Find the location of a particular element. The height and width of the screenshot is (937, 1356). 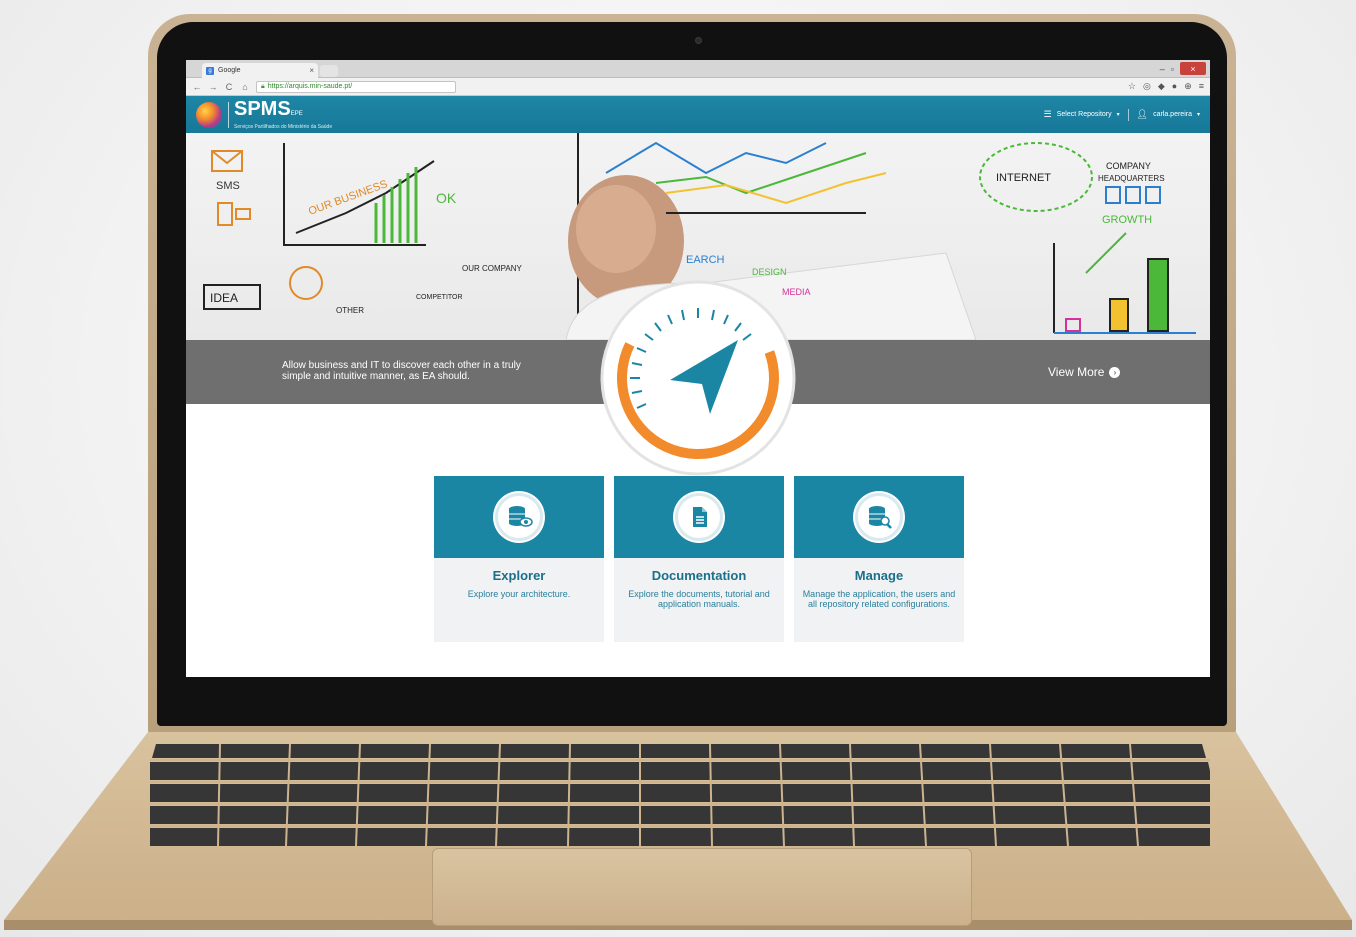

header-separator is located at coordinates (1128, 114).